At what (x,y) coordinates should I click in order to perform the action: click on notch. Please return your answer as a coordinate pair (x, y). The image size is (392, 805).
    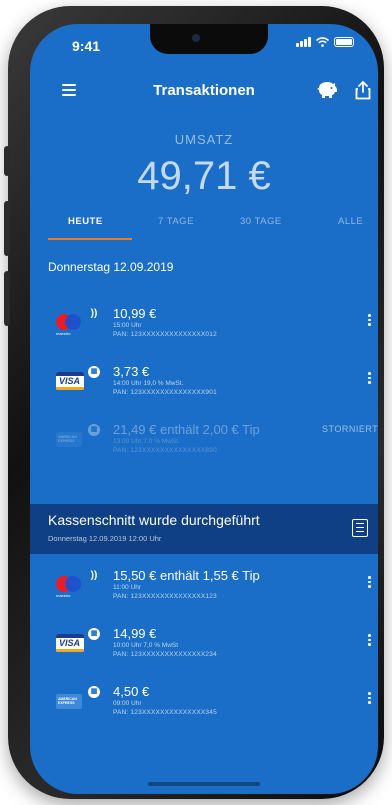
    Looking at the image, I should click on (209, 39).